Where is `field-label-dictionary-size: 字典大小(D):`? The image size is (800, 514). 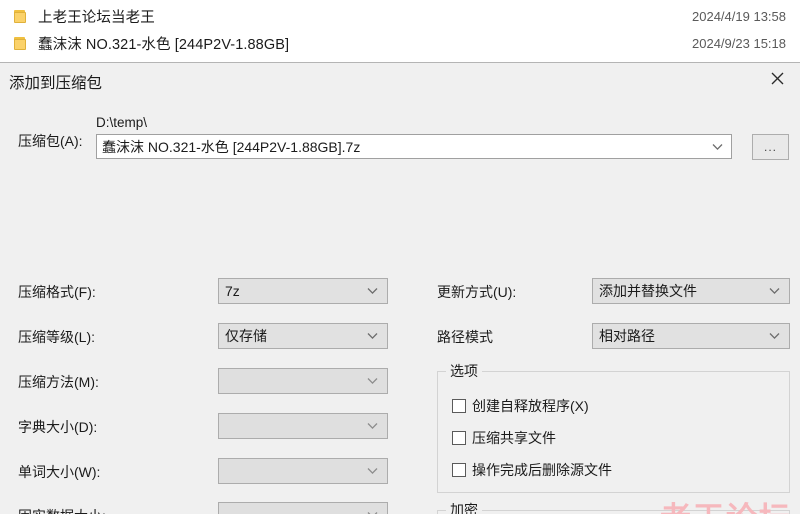
field-label-dictionary-size: 字典大小(D): is located at coordinates (58, 427).